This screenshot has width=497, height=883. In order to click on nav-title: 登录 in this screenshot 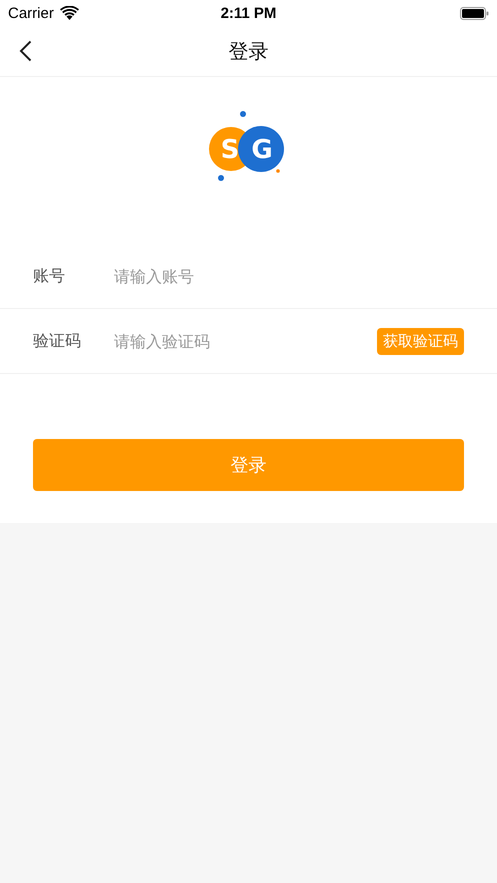, I will do `click(248, 51)`.